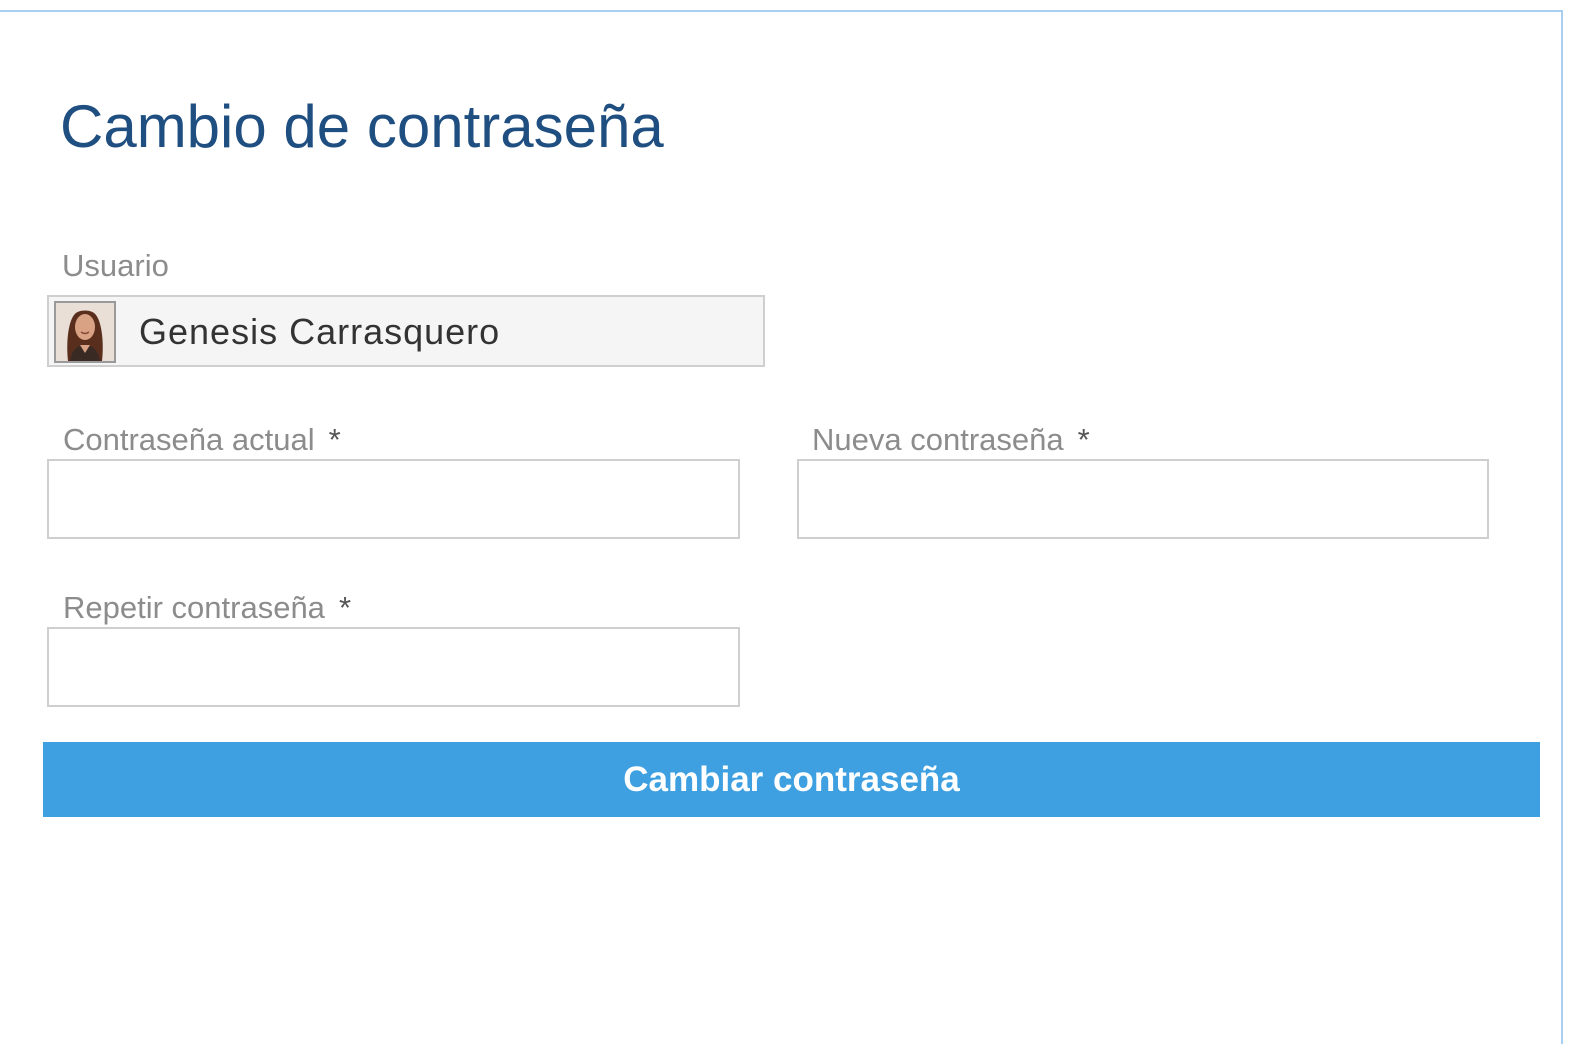  I want to click on new-password-label-text: Nueva contraseña, so click(938, 439).